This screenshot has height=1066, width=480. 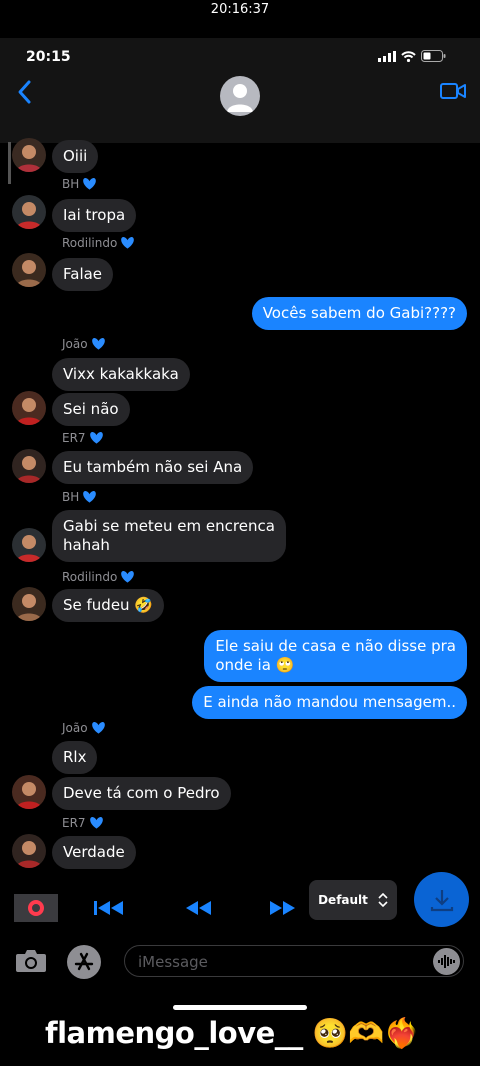 I want to click on message-text: Gabi se meteu em encrenca hahah, so click(x=169, y=535).